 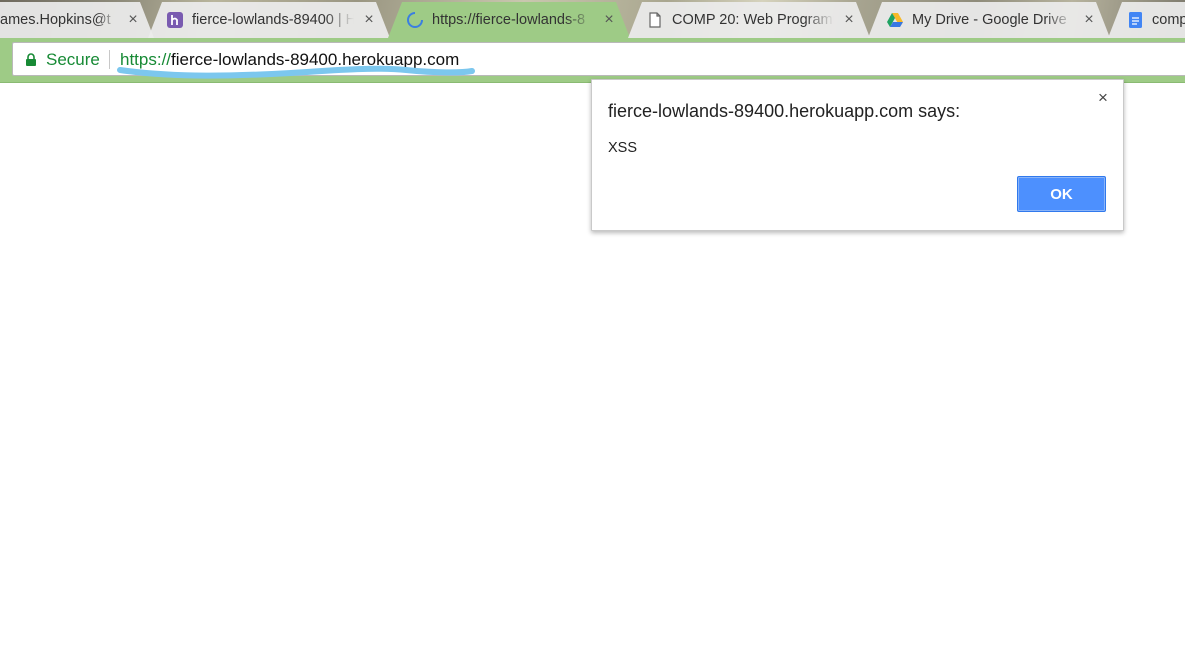 I want to click on omnibox-divider, so click(x=109, y=59).